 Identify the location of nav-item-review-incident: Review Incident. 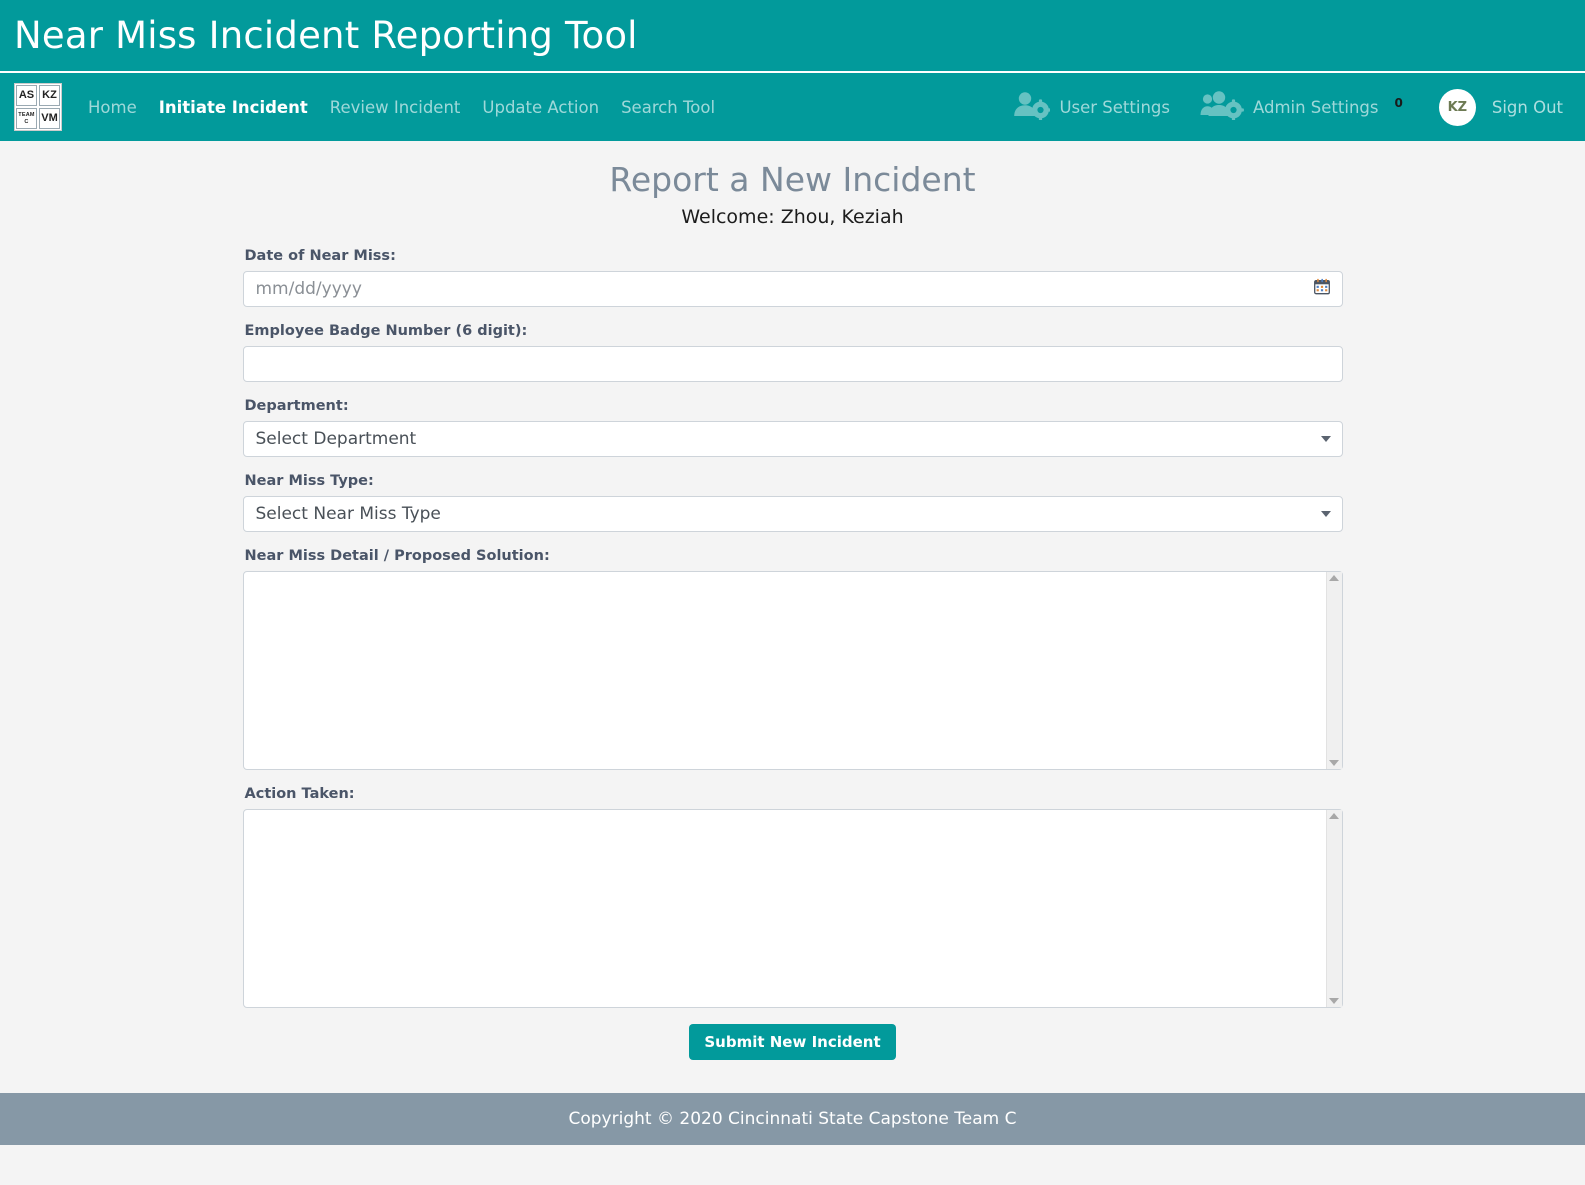
(395, 107).